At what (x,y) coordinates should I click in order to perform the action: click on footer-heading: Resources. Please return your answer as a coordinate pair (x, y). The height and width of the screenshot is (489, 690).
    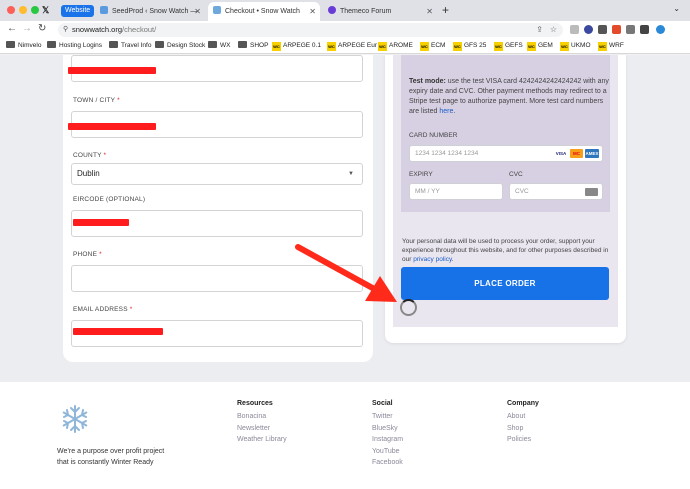
    Looking at the image, I should click on (255, 403).